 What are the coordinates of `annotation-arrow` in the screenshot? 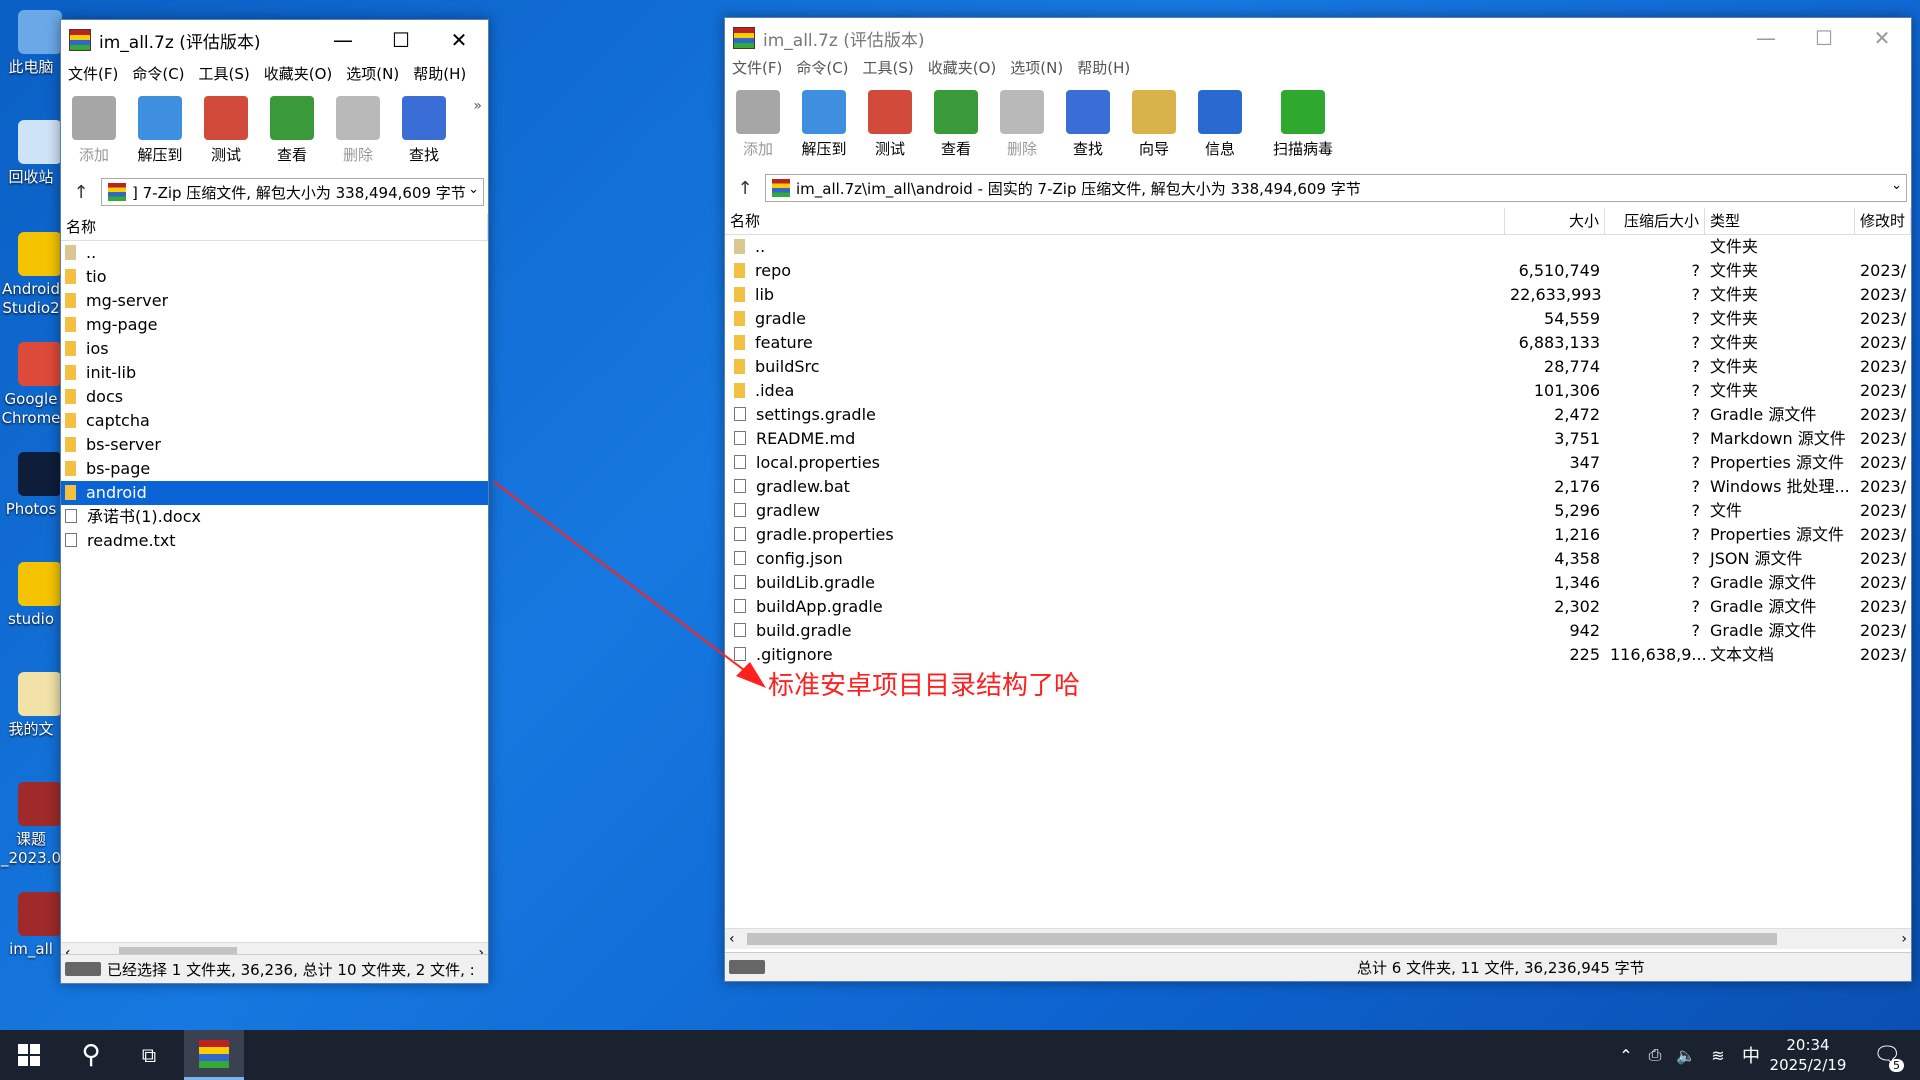 It's located at (629, 584).